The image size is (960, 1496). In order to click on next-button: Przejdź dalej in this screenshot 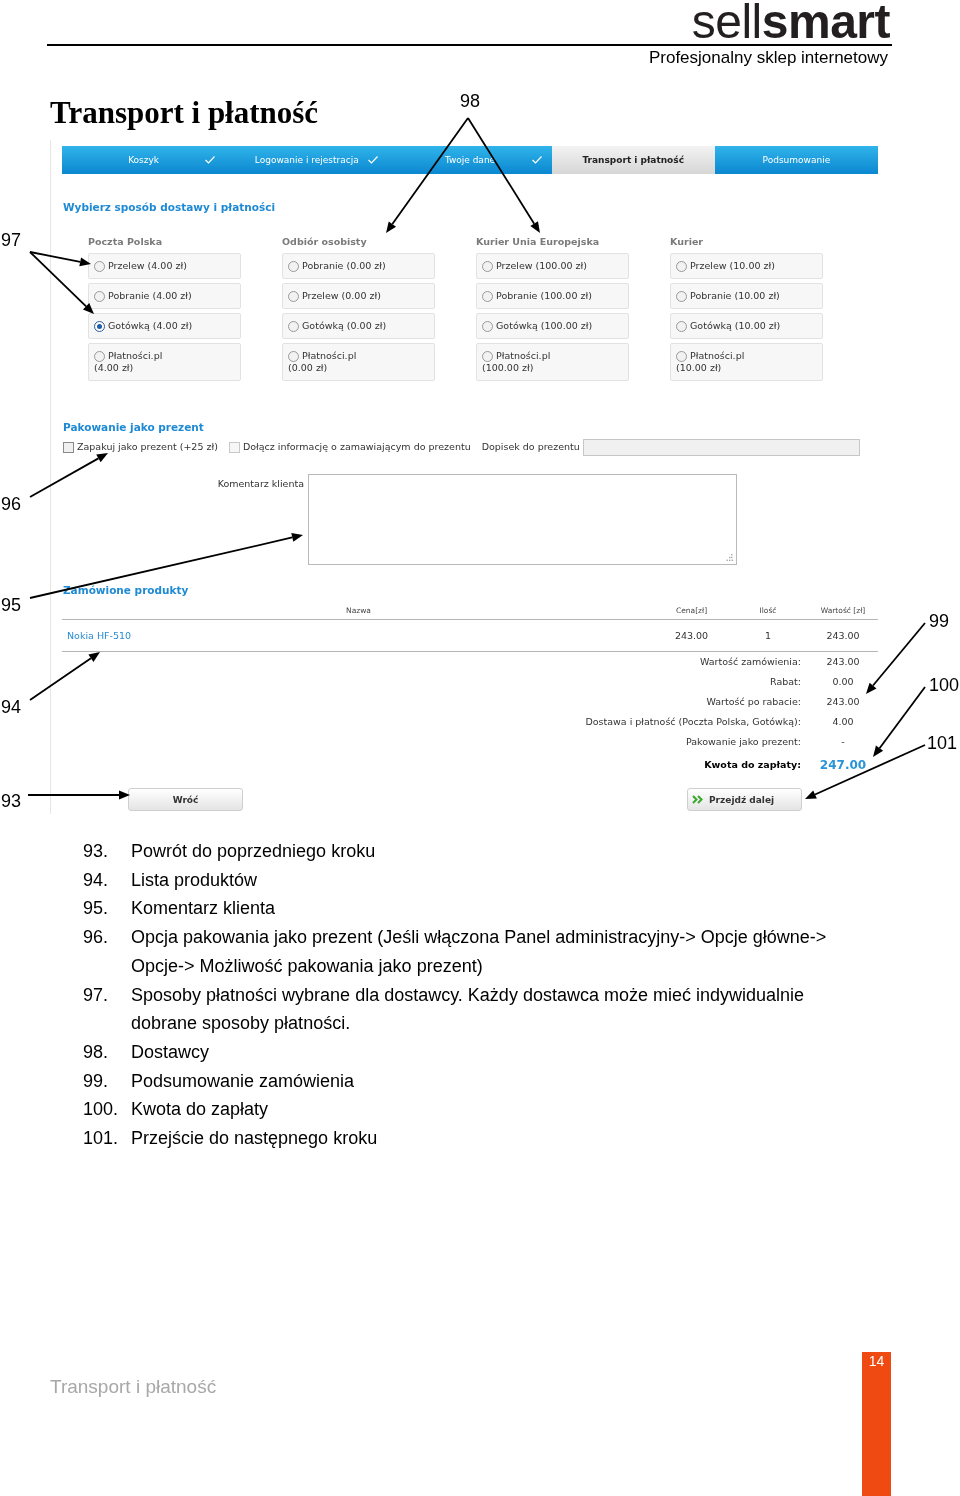, I will do `click(744, 799)`.